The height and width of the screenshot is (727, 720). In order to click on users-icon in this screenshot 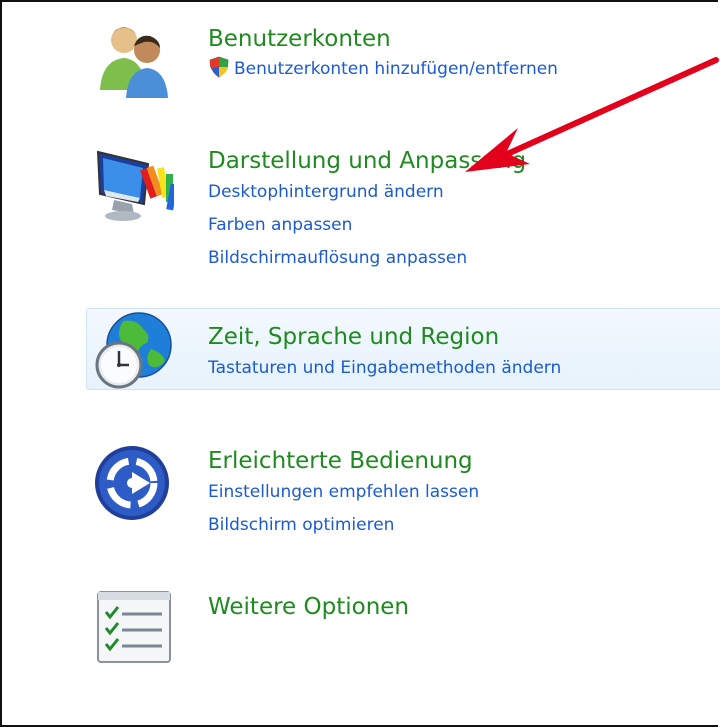, I will do `click(133, 59)`.